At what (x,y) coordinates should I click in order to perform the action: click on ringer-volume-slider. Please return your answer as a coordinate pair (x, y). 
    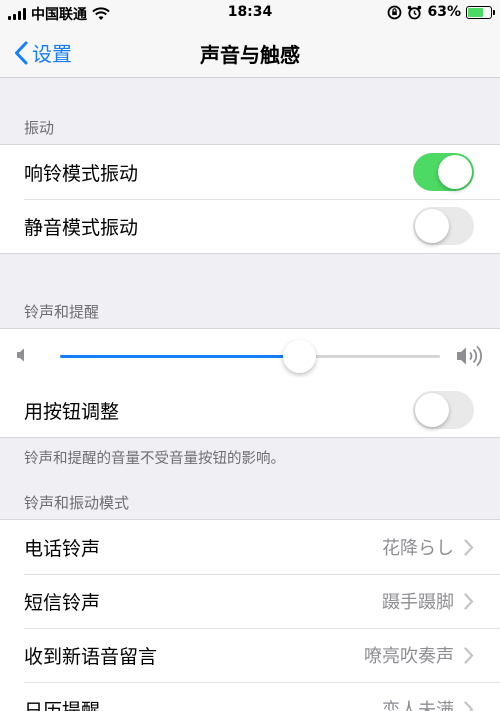
    Looking at the image, I should click on (250, 356).